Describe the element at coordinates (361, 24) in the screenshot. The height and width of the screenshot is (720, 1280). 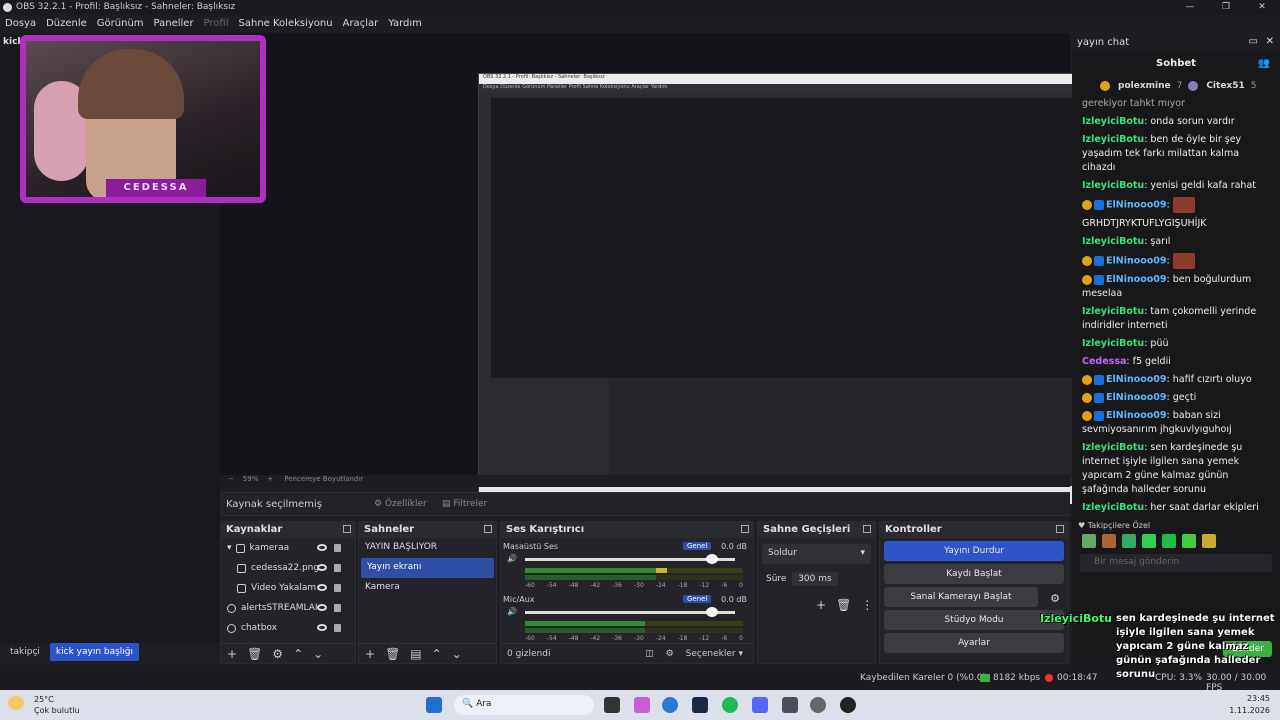
I see `menu-tools: Araçlar` at that location.